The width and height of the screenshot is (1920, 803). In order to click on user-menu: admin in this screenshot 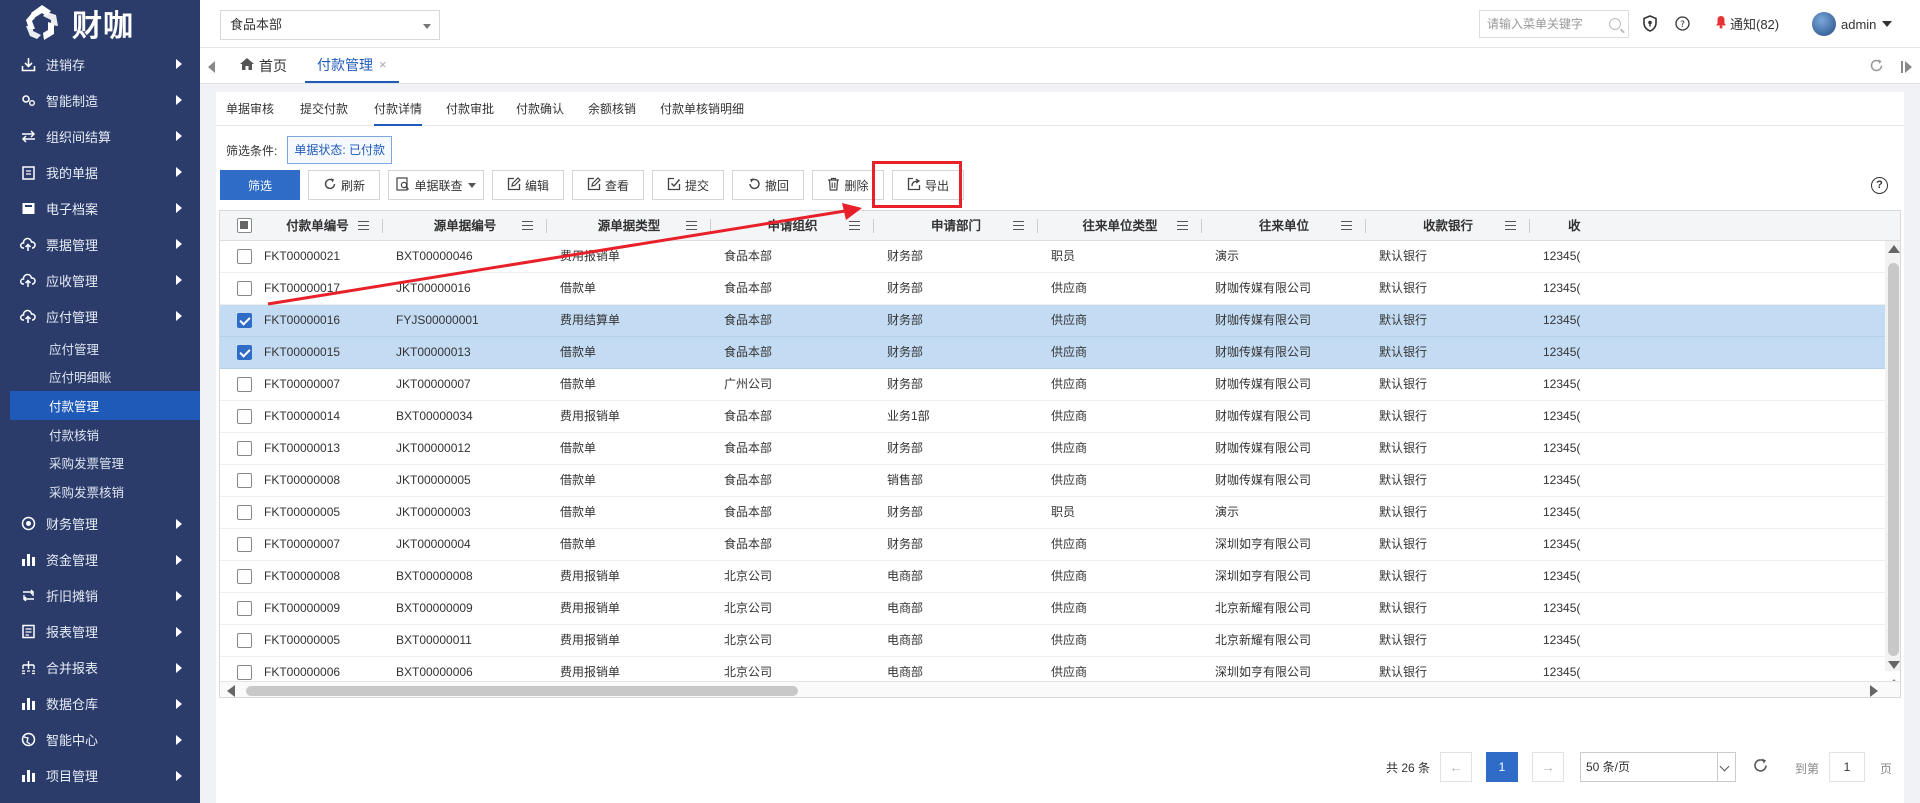, I will do `click(1852, 24)`.